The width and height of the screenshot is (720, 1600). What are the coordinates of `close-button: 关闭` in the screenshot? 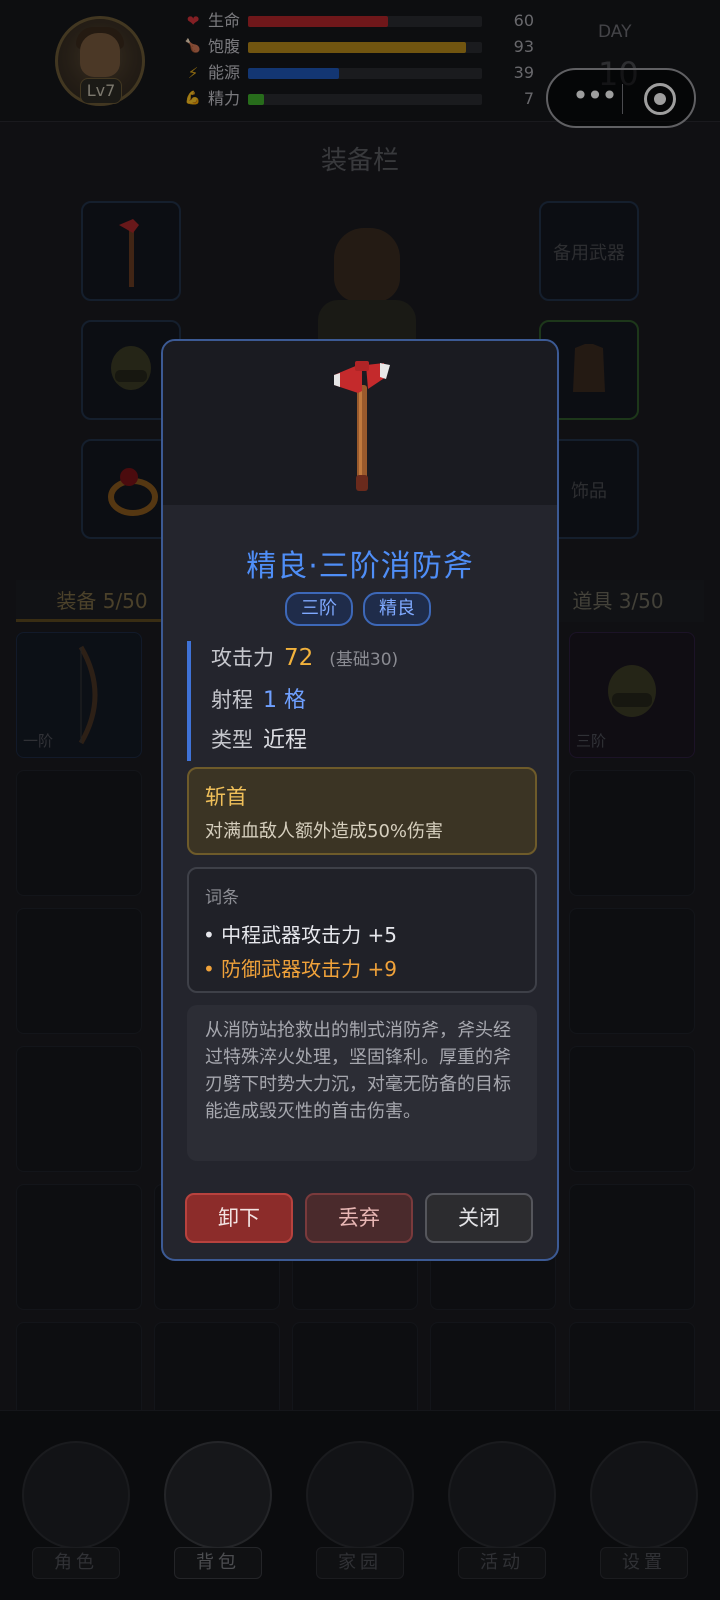 It's located at (479, 1218).